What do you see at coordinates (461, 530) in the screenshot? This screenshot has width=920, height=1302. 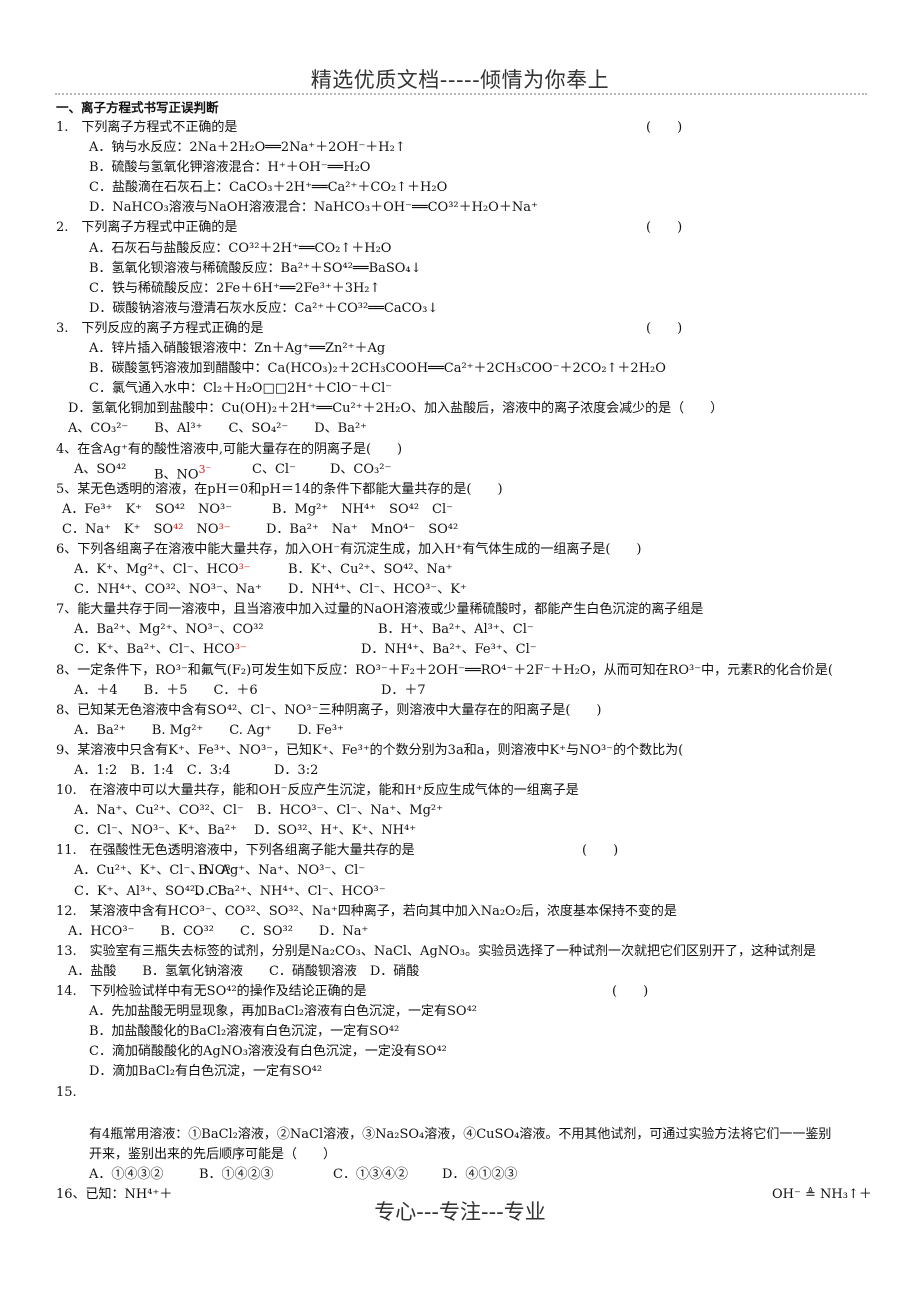 I see `options-row: C．Na⁺ K⁺ SO⁴² NO³⁻ D．Ba²⁺ Na⁺ MnO⁴⁻ SO⁴²` at bounding box center [461, 530].